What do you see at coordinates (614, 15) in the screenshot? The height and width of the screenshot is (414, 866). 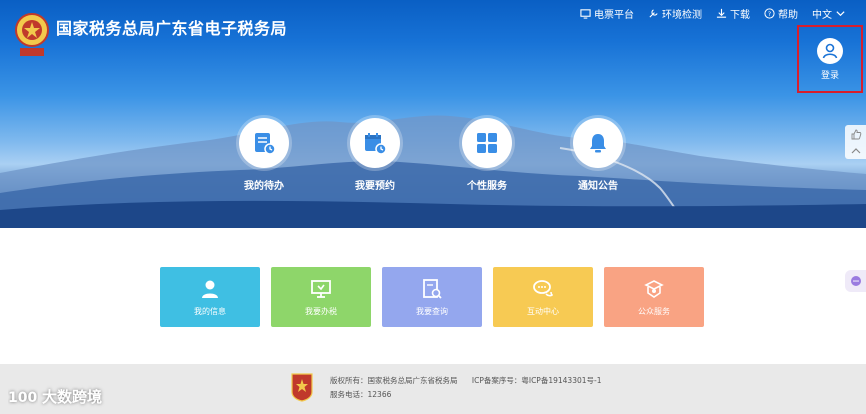 I see `nav-label: 电票平台` at bounding box center [614, 15].